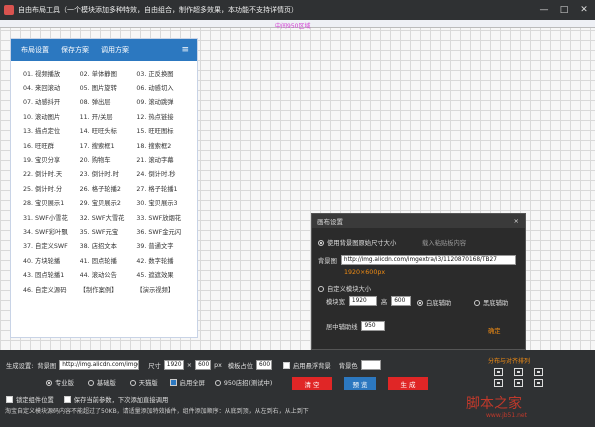  I want to click on canvas-pos-input: 600, so click(264, 365).